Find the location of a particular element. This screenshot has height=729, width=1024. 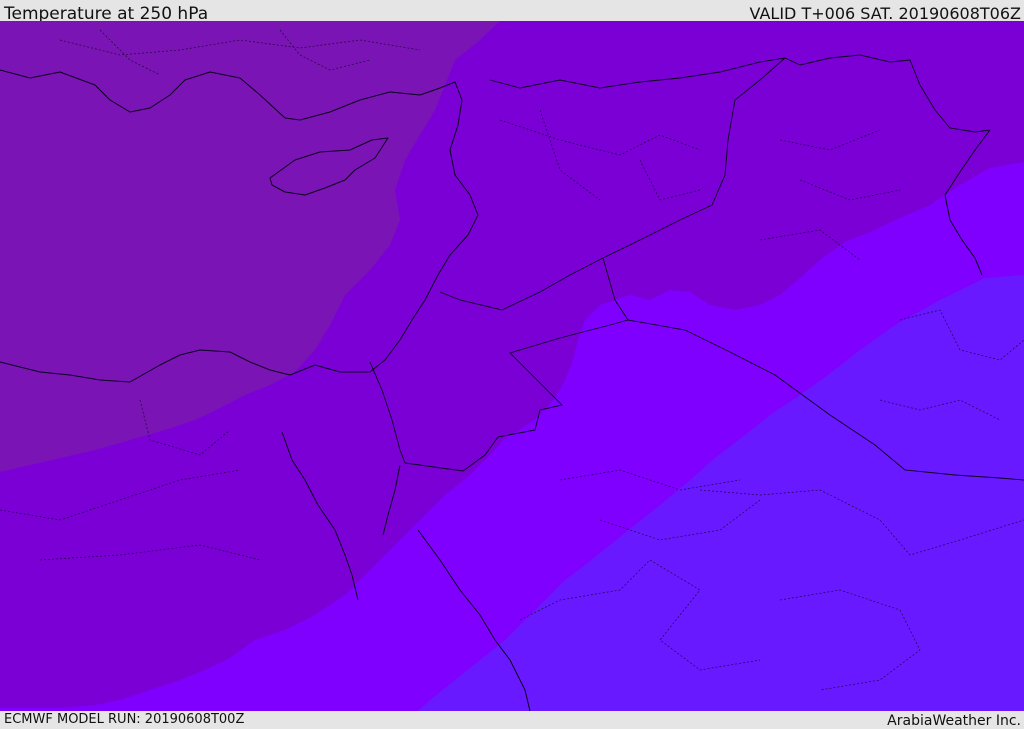

credit: ArabiaWeather Inc. is located at coordinates (954, 721).